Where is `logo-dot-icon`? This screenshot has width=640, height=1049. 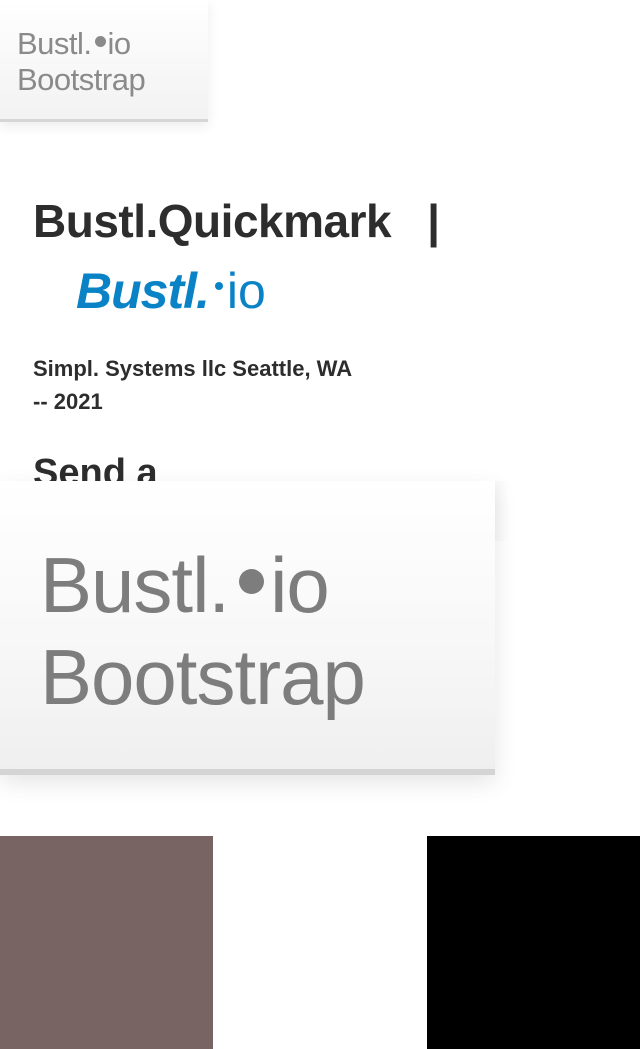
logo-dot-icon is located at coordinates (218, 286).